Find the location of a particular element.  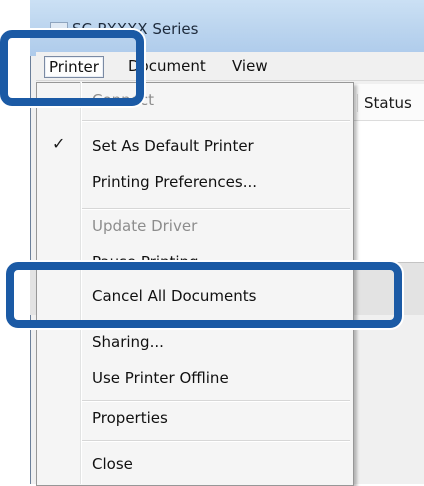

menu-item-set-default-printer: Set As Default Printer is located at coordinates (173, 146).